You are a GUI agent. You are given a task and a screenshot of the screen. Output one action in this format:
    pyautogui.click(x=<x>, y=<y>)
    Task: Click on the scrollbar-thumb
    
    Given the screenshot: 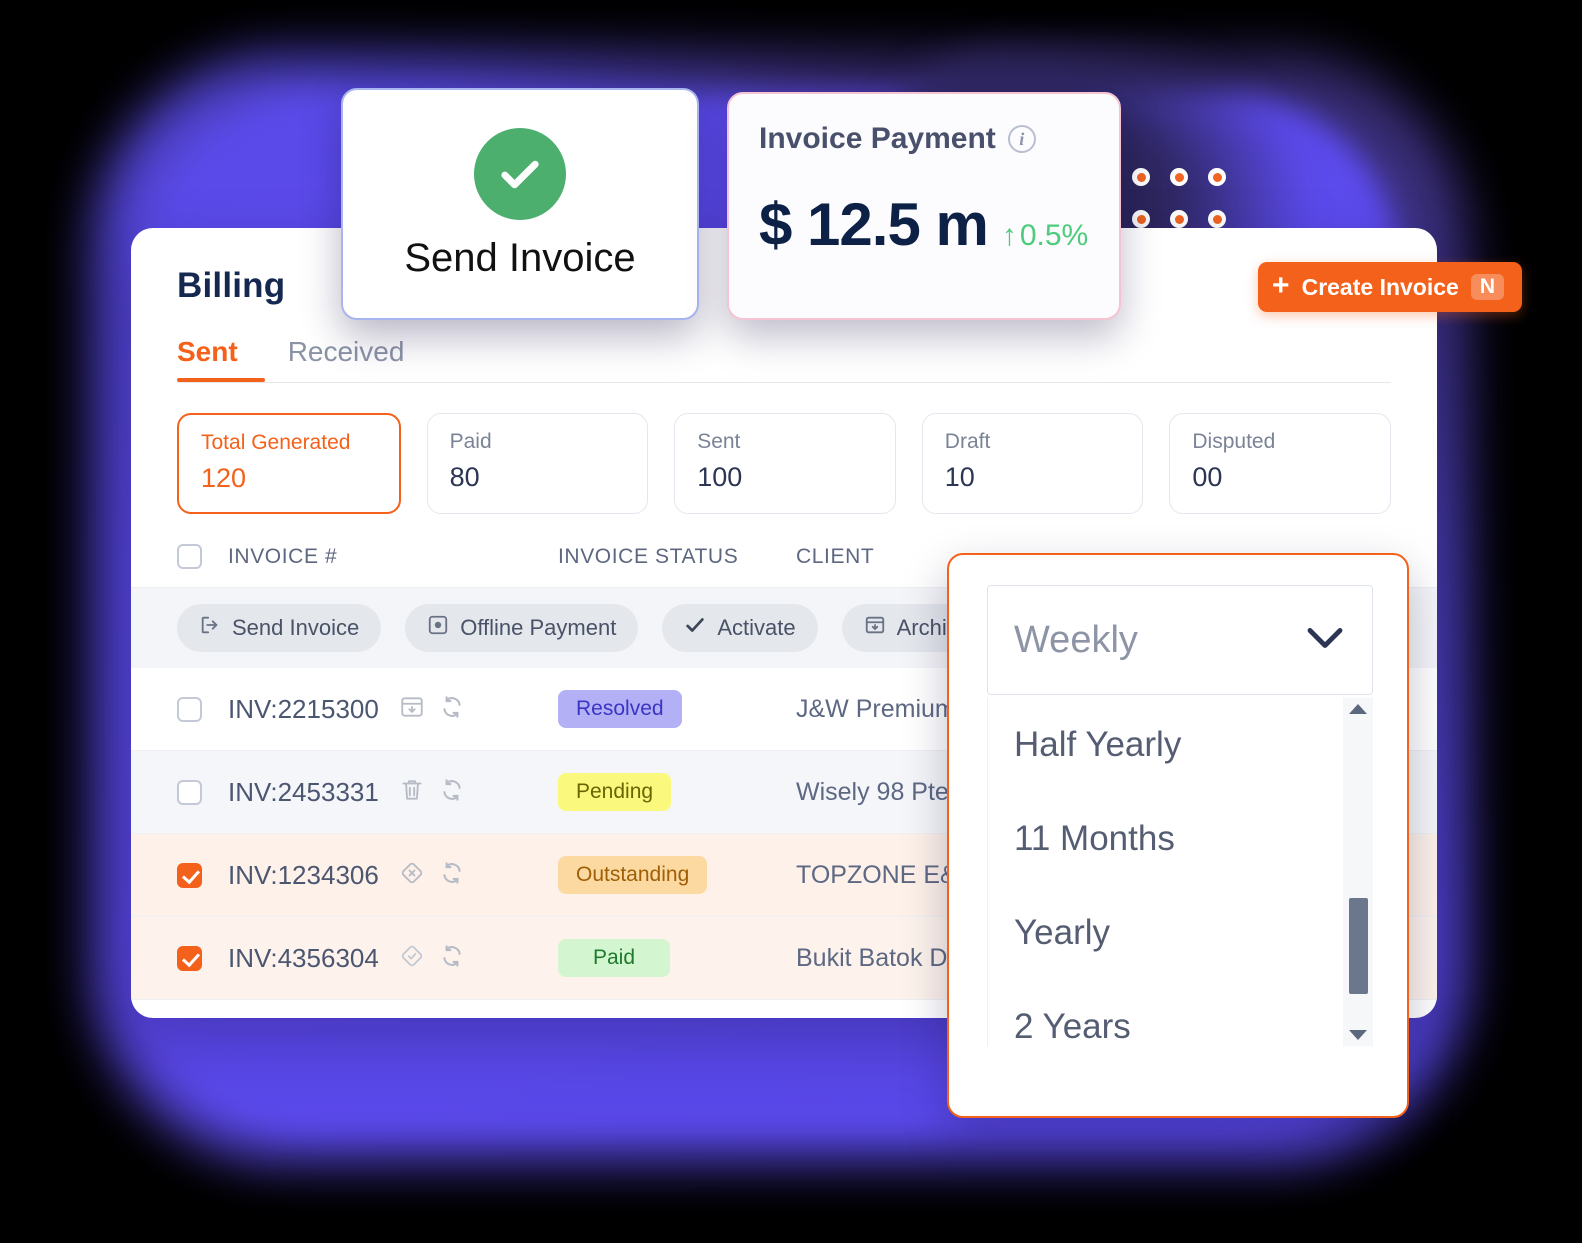 What is the action you would take?
    pyautogui.click(x=1358, y=946)
    